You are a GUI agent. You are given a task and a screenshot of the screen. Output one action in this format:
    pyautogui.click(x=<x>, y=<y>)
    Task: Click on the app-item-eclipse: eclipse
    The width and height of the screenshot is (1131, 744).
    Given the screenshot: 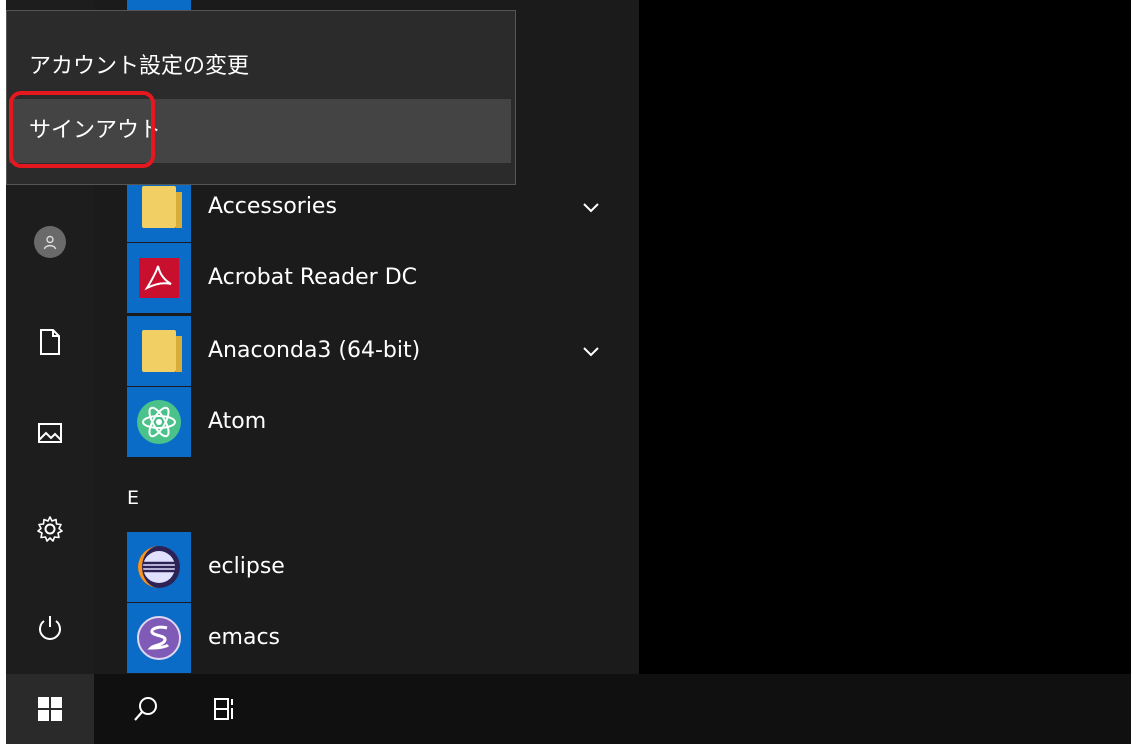 What is the action you would take?
    pyautogui.click(x=372, y=567)
    